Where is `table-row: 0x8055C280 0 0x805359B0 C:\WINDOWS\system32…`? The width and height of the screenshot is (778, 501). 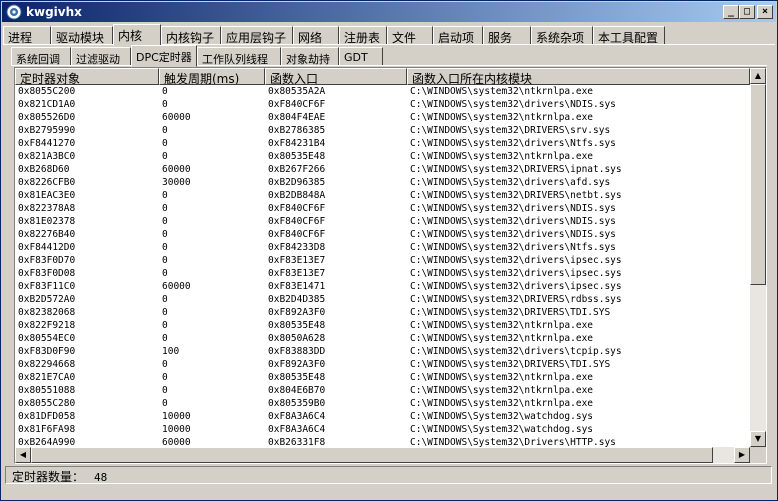
table-row: 0x8055C280 0 0x805359B0 C:\WINDOWS\system32… is located at coordinates (382, 403).